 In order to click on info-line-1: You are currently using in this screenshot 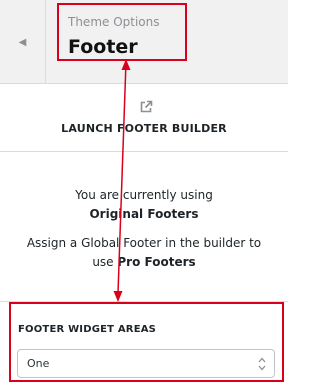, I will do `click(144, 195)`.